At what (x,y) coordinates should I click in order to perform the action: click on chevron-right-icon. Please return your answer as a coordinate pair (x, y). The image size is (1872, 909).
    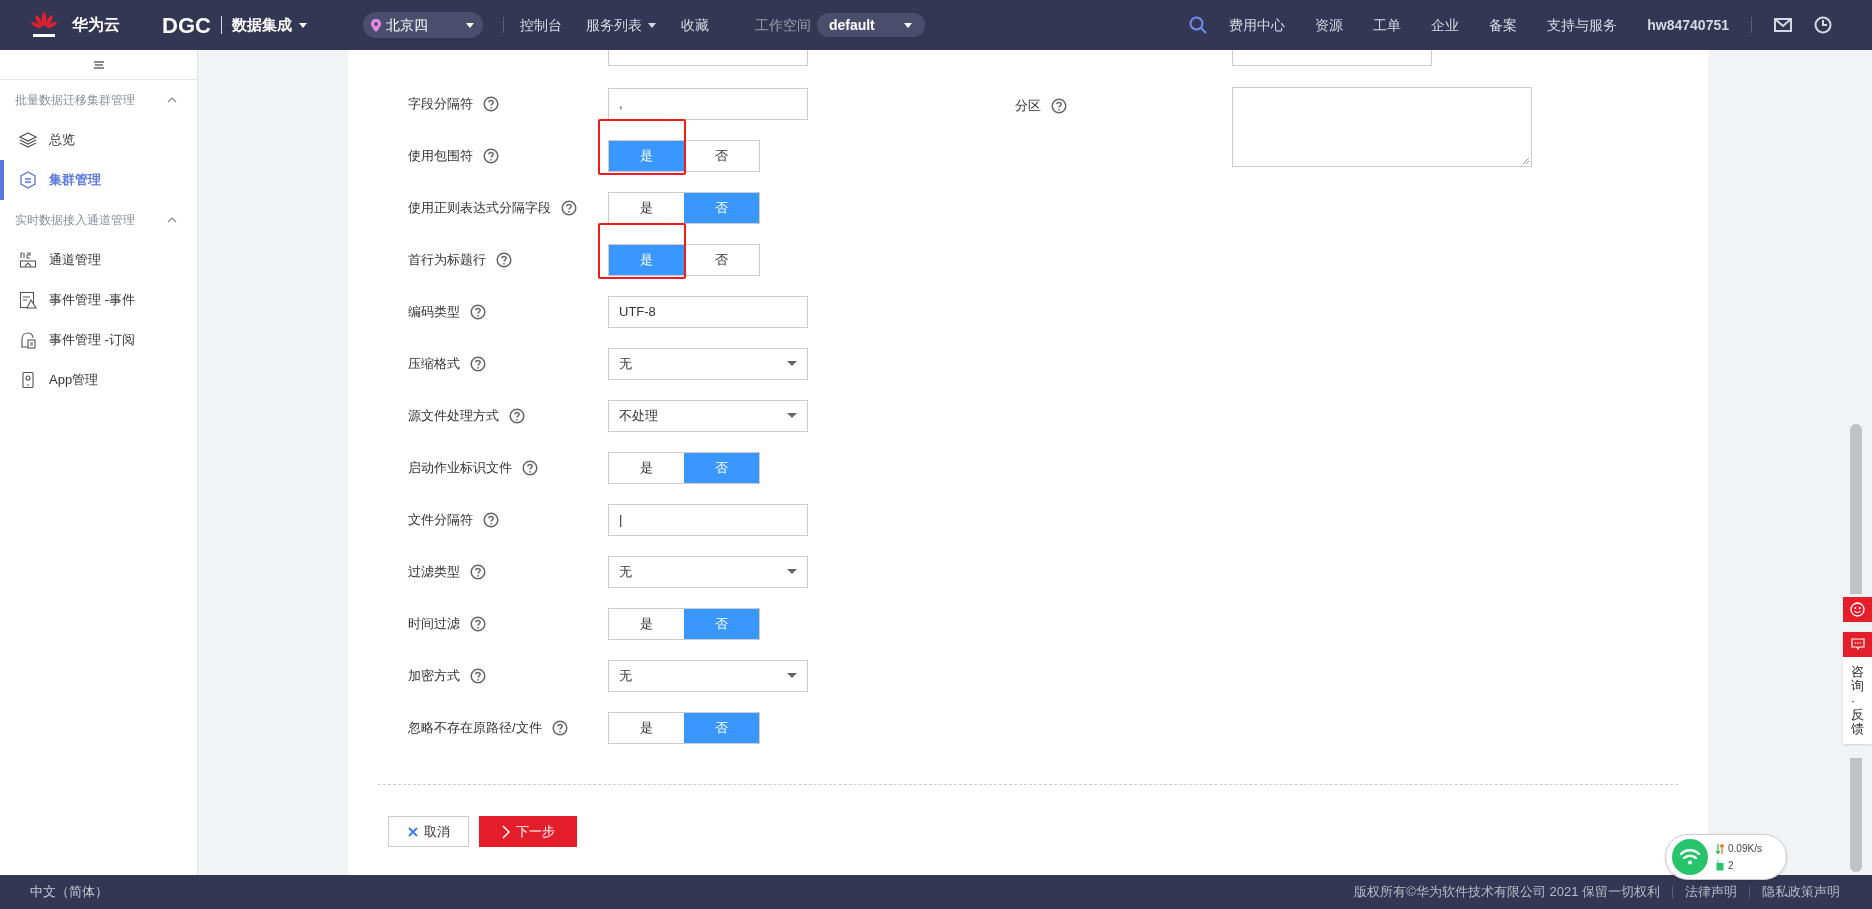
    Looking at the image, I should click on (505, 831).